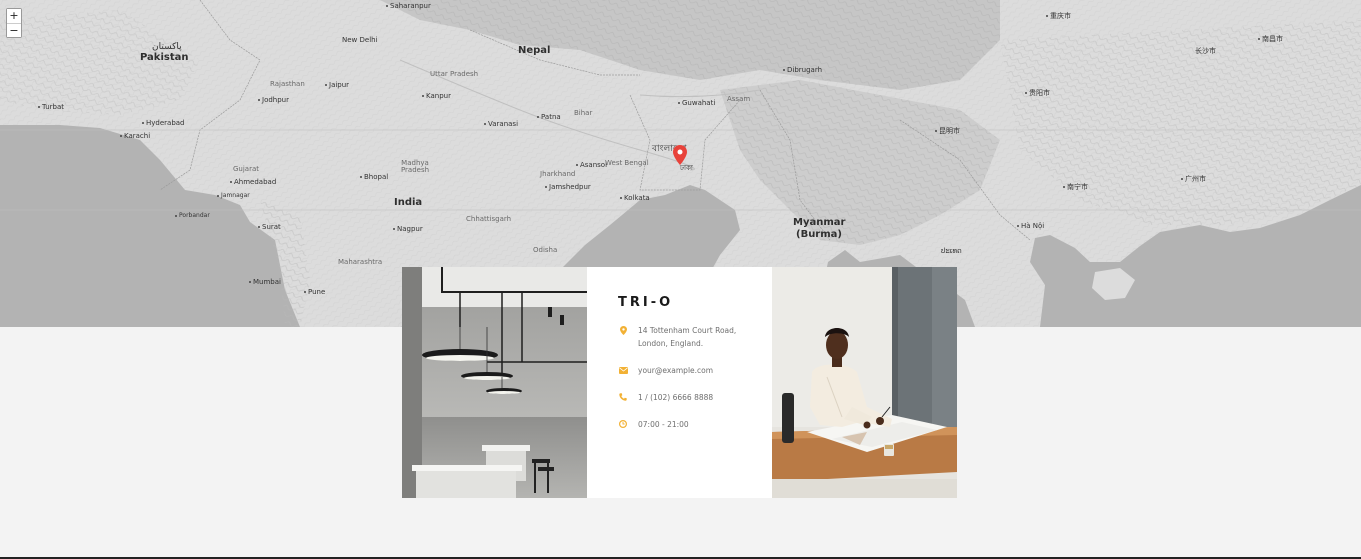 Image resolution: width=1361 pixels, height=559 pixels. I want to click on map-label: 重庆市, so click(1058, 16).